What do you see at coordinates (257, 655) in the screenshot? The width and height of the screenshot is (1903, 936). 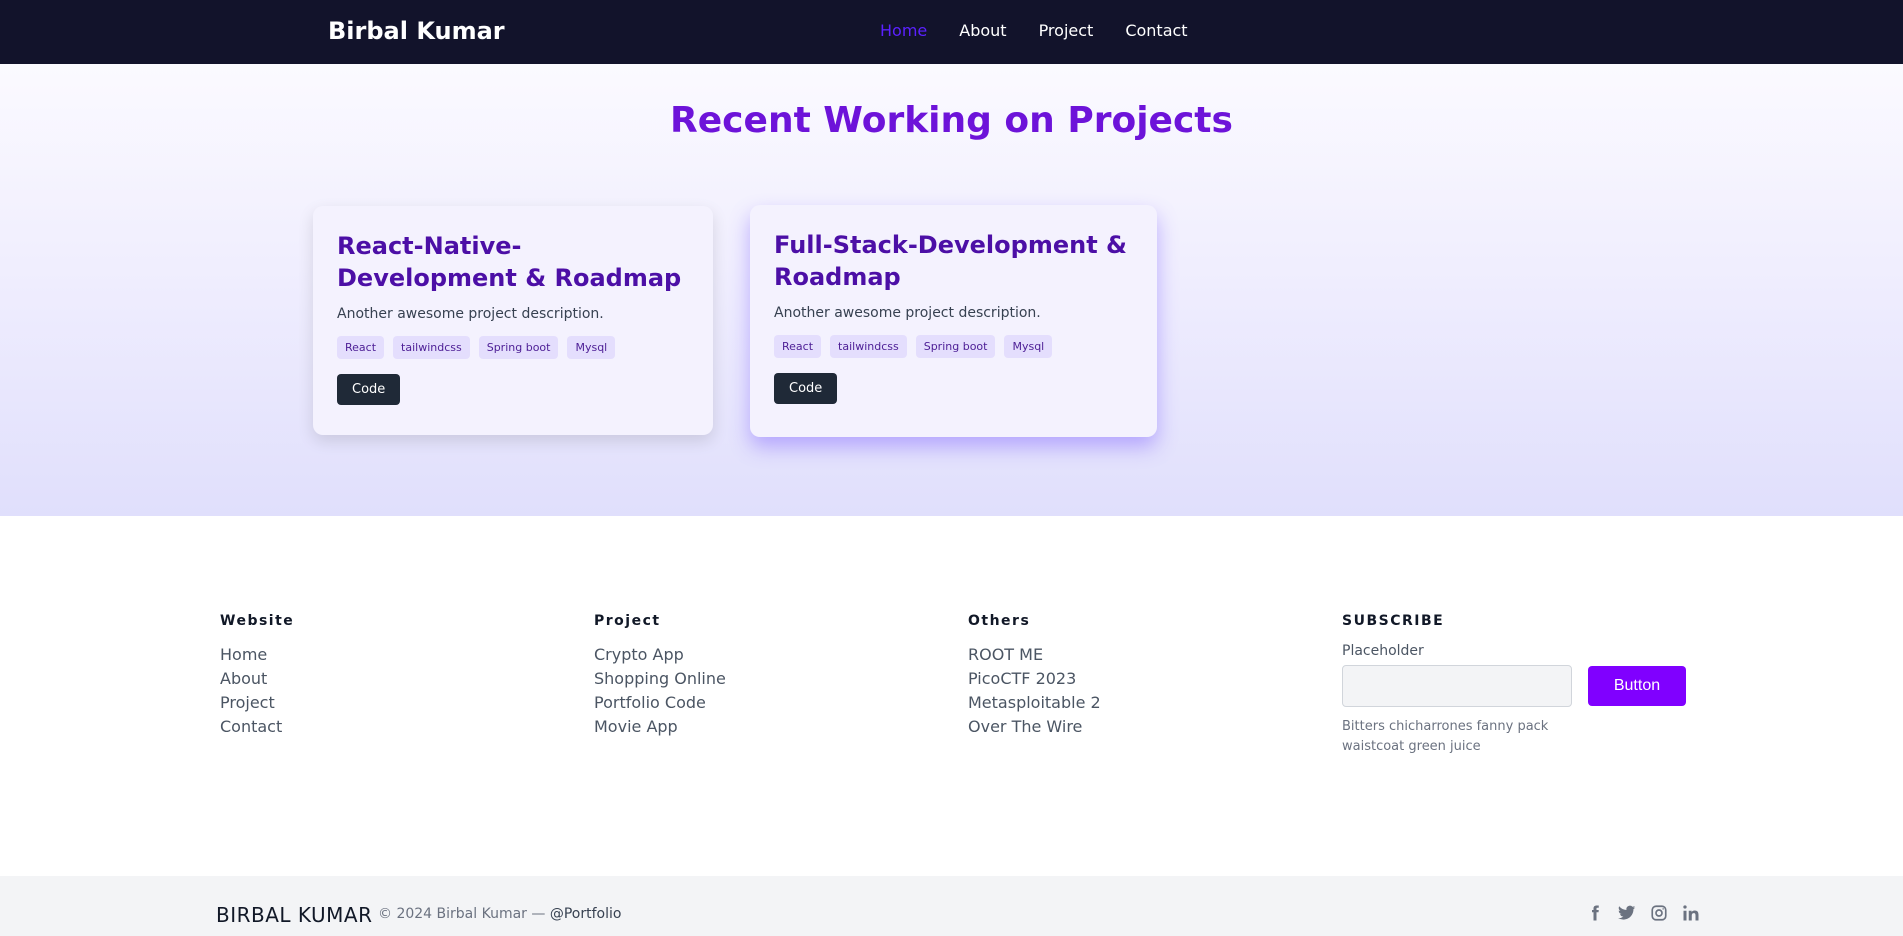 I see `footer-link: Home` at bounding box center [257, 655].